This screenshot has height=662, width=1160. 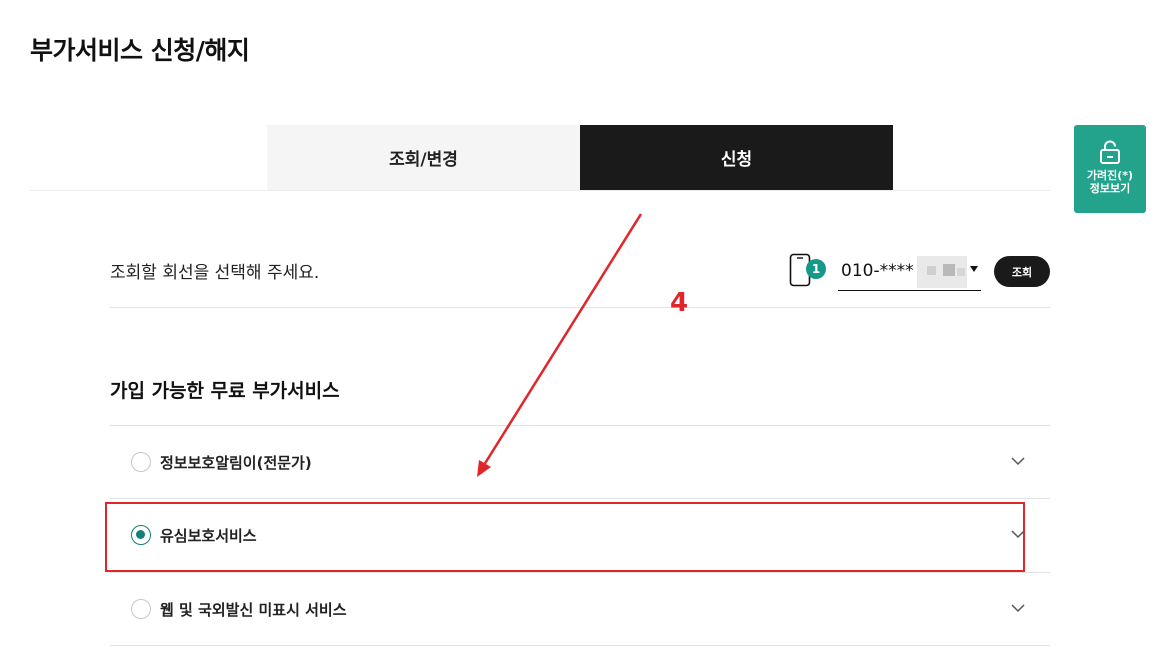 What do you see at coordinates (580, 462) in the screenshot?
I see `service-item-info-protection-alert: 정보보호알림이(전문가)` at bounding box center [580, 462].